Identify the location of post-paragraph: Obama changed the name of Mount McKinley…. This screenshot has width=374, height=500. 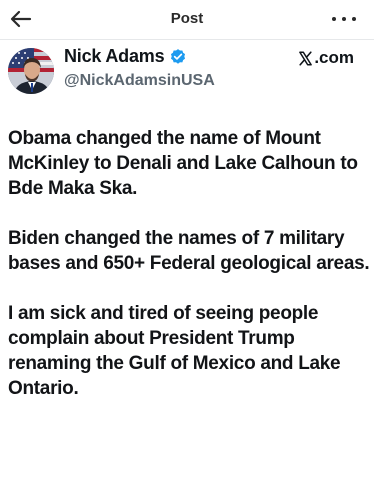
(183, 163).